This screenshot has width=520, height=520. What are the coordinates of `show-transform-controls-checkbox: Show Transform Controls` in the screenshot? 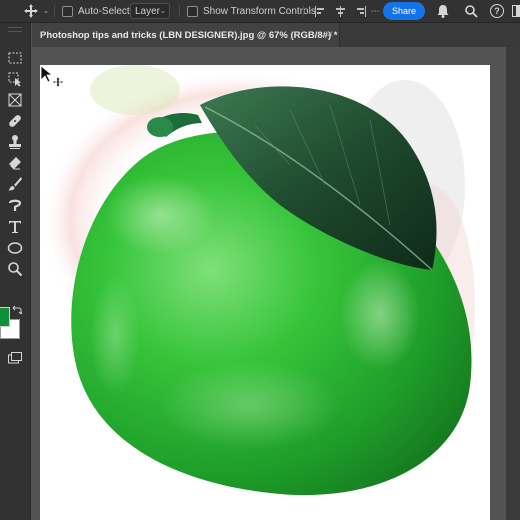 It's located at (251, 11).